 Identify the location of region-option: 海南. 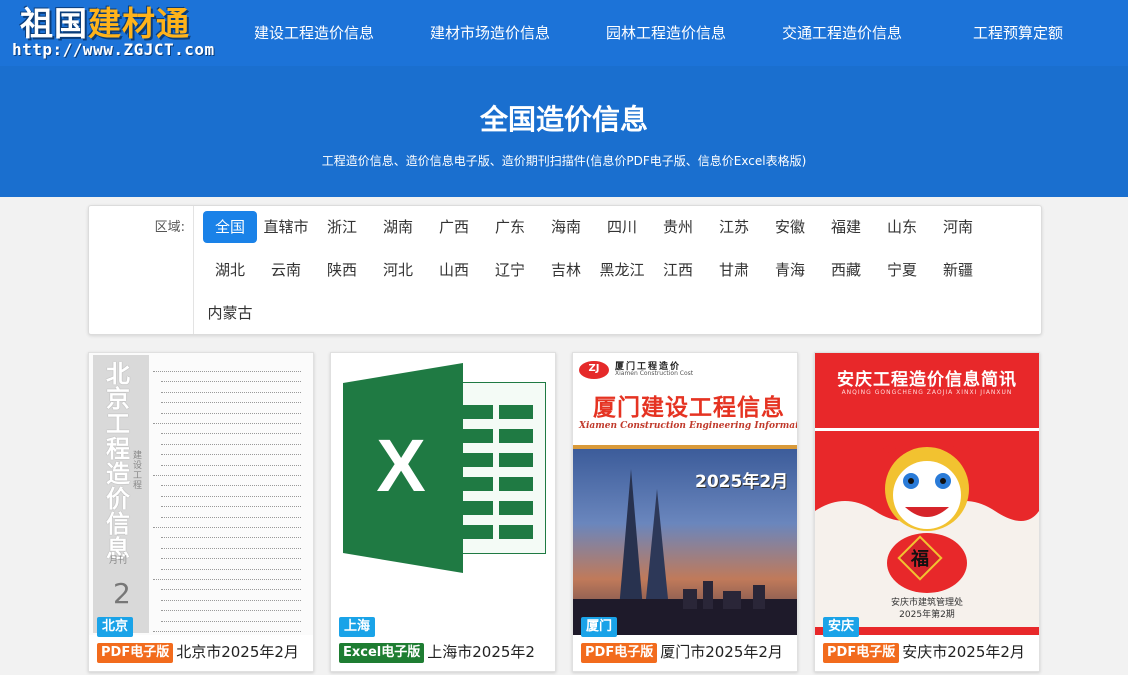
(566, 227).